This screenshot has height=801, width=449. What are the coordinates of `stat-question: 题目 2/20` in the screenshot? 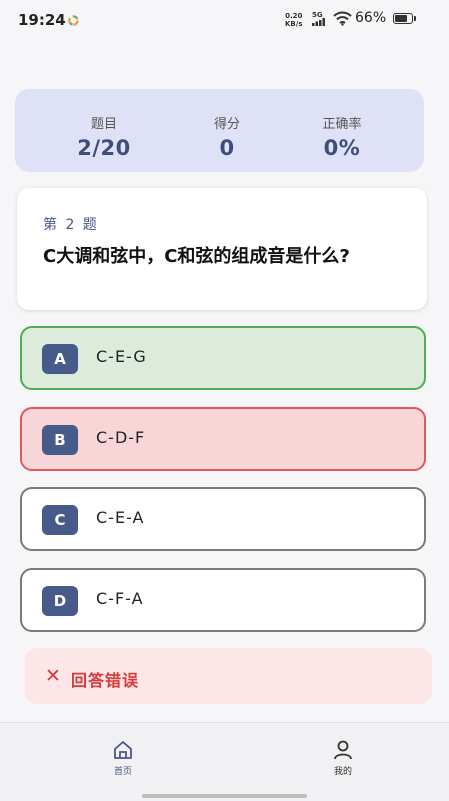 It's located at (104, 124).